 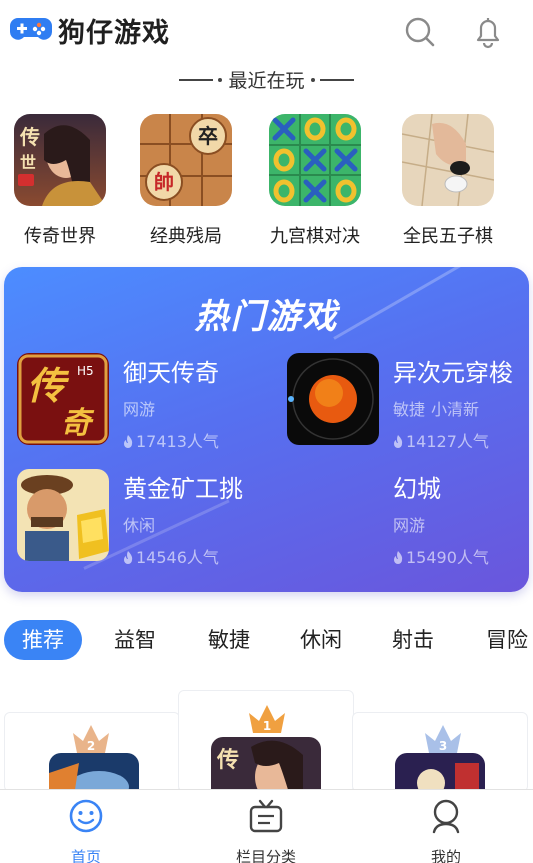 What do you see at coordinates (453, 373) in the screenshot?
I see `game-name: 异次元穿梭` at bounding box center [453, 373].